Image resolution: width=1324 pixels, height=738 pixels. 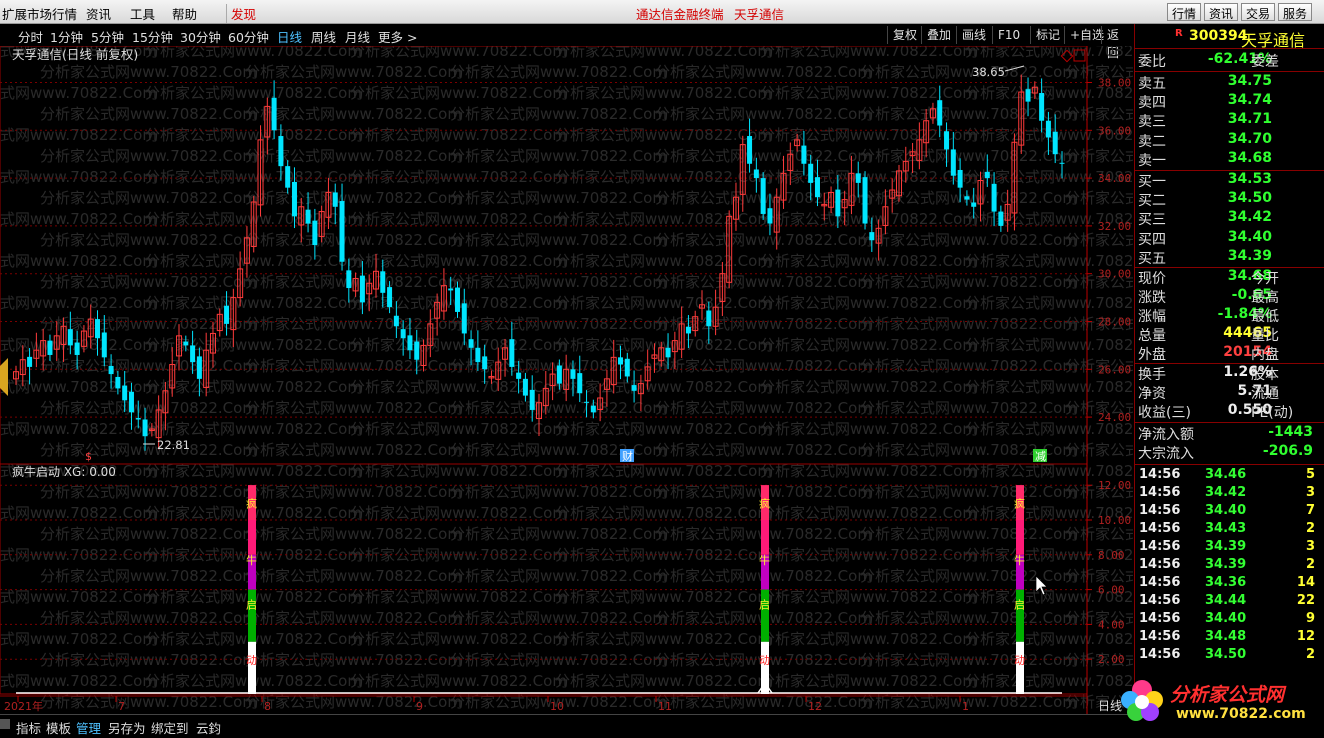 What do you see at coordinates (58, 727) in the screenshot?
I see `tab-template: 模板` at bounding box center [58, 727].